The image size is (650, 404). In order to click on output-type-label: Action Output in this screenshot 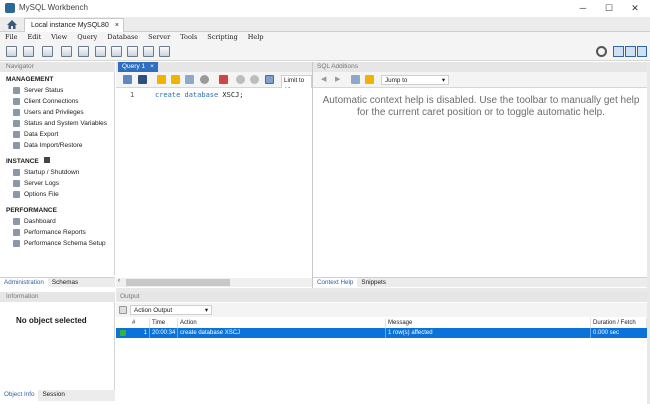, I will do `click(153, 310)`.